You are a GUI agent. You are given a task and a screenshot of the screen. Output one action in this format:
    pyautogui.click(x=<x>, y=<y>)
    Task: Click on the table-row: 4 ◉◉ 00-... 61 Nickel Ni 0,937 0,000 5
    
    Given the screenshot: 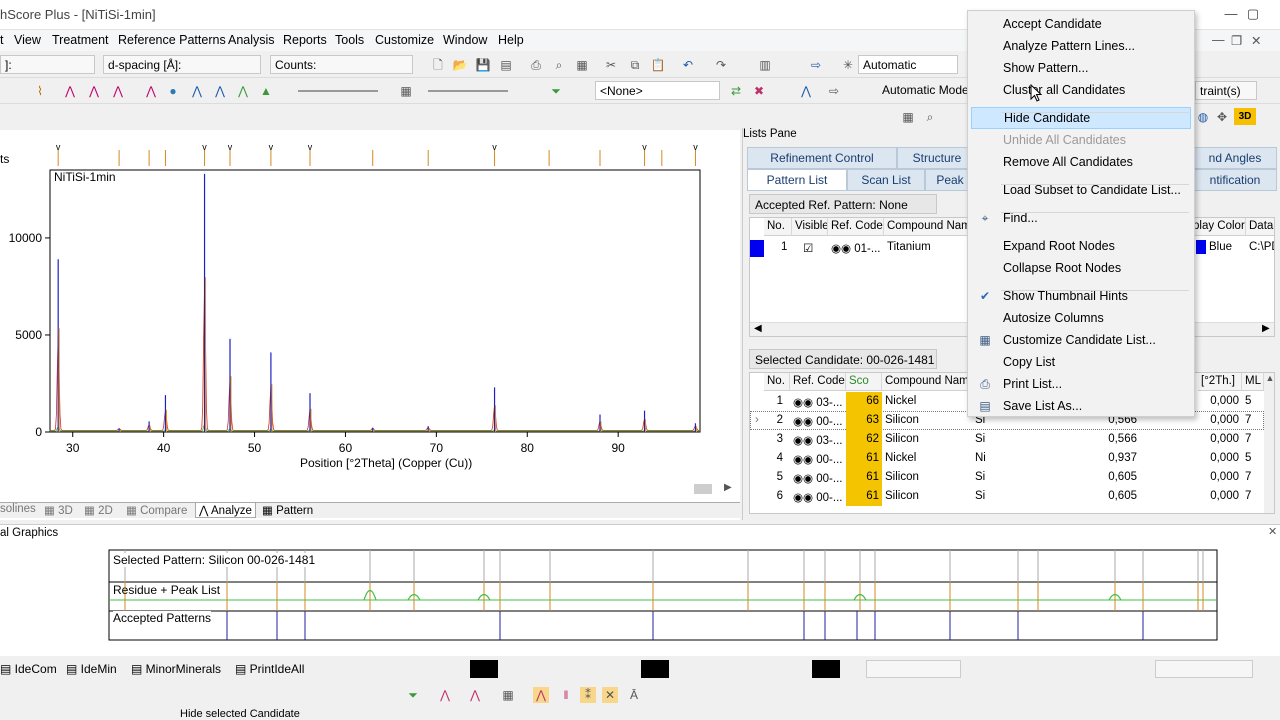 What is the action you would take?
    pyautogui.click(x=1007, y=458)
    